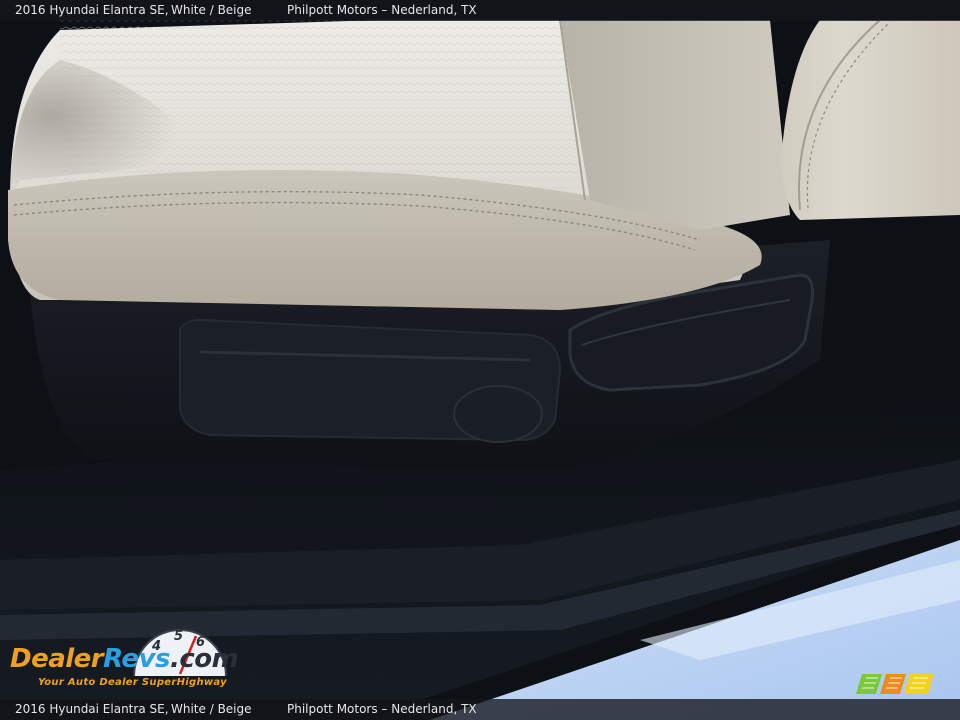 The width and height of the screenshot is (960, 720). I want to click on logo-tagline: Your Auto Dealer SuperHighway, so click(132, 682).